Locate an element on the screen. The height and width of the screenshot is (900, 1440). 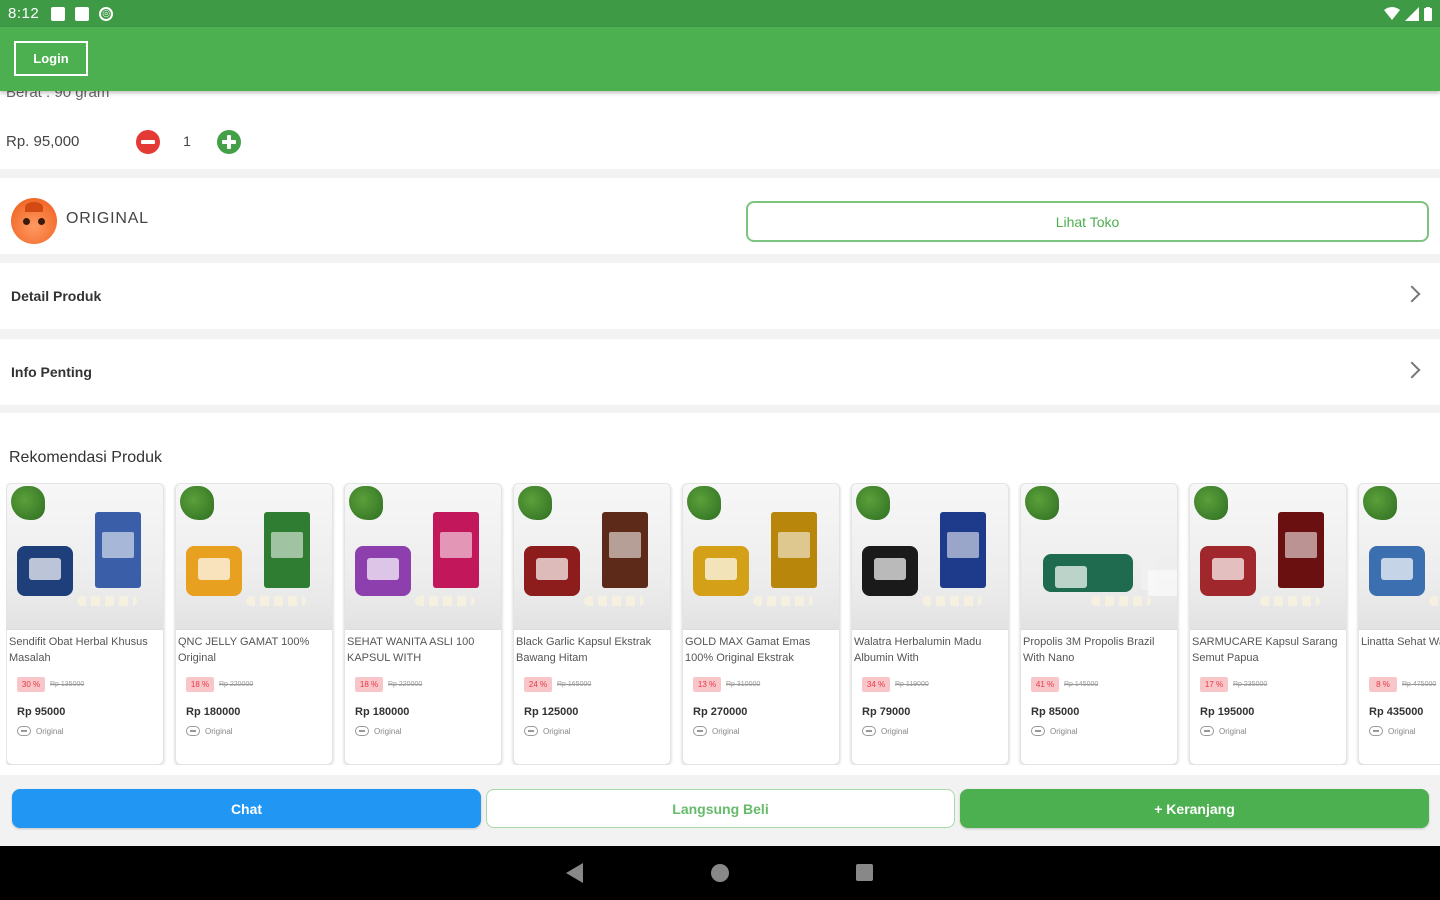
product-name: Sendifit Obat Herbal Khusus Masalah is located at coordinates (78, 650).